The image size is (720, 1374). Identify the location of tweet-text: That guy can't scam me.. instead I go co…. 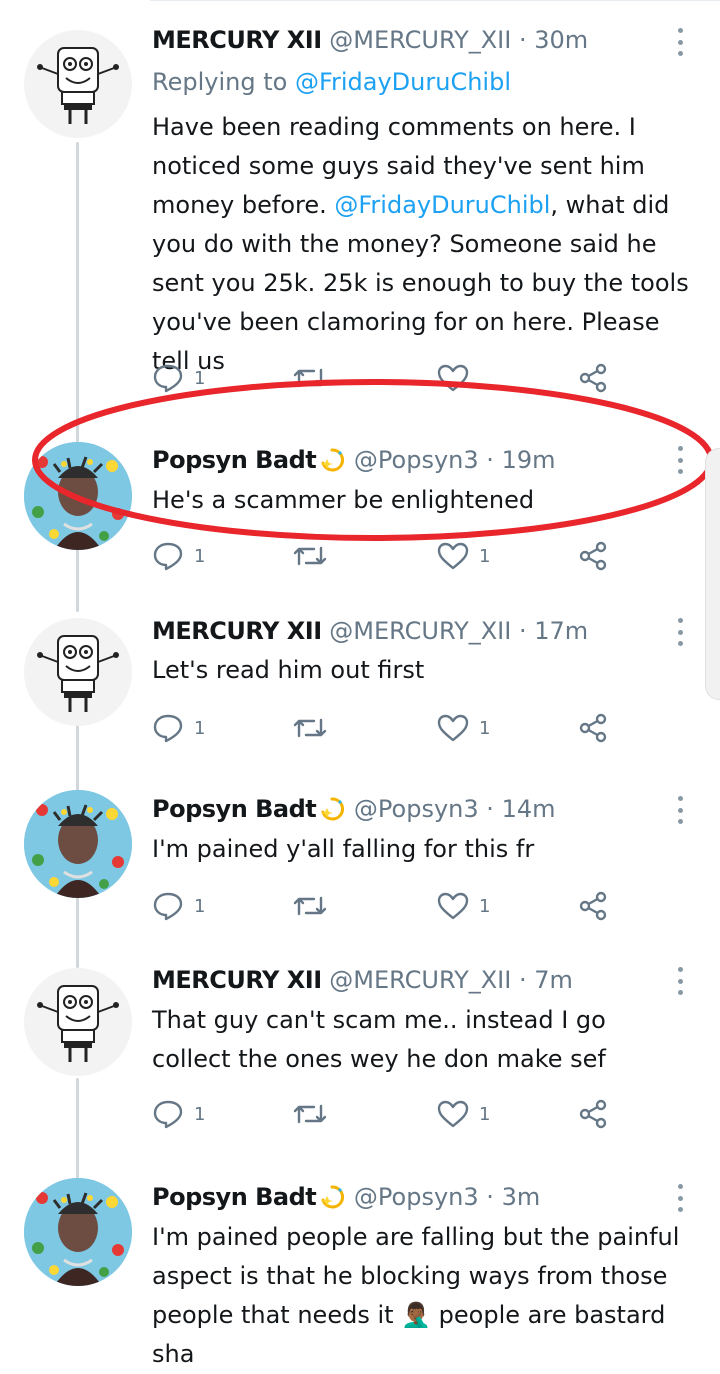
(383, 1039).